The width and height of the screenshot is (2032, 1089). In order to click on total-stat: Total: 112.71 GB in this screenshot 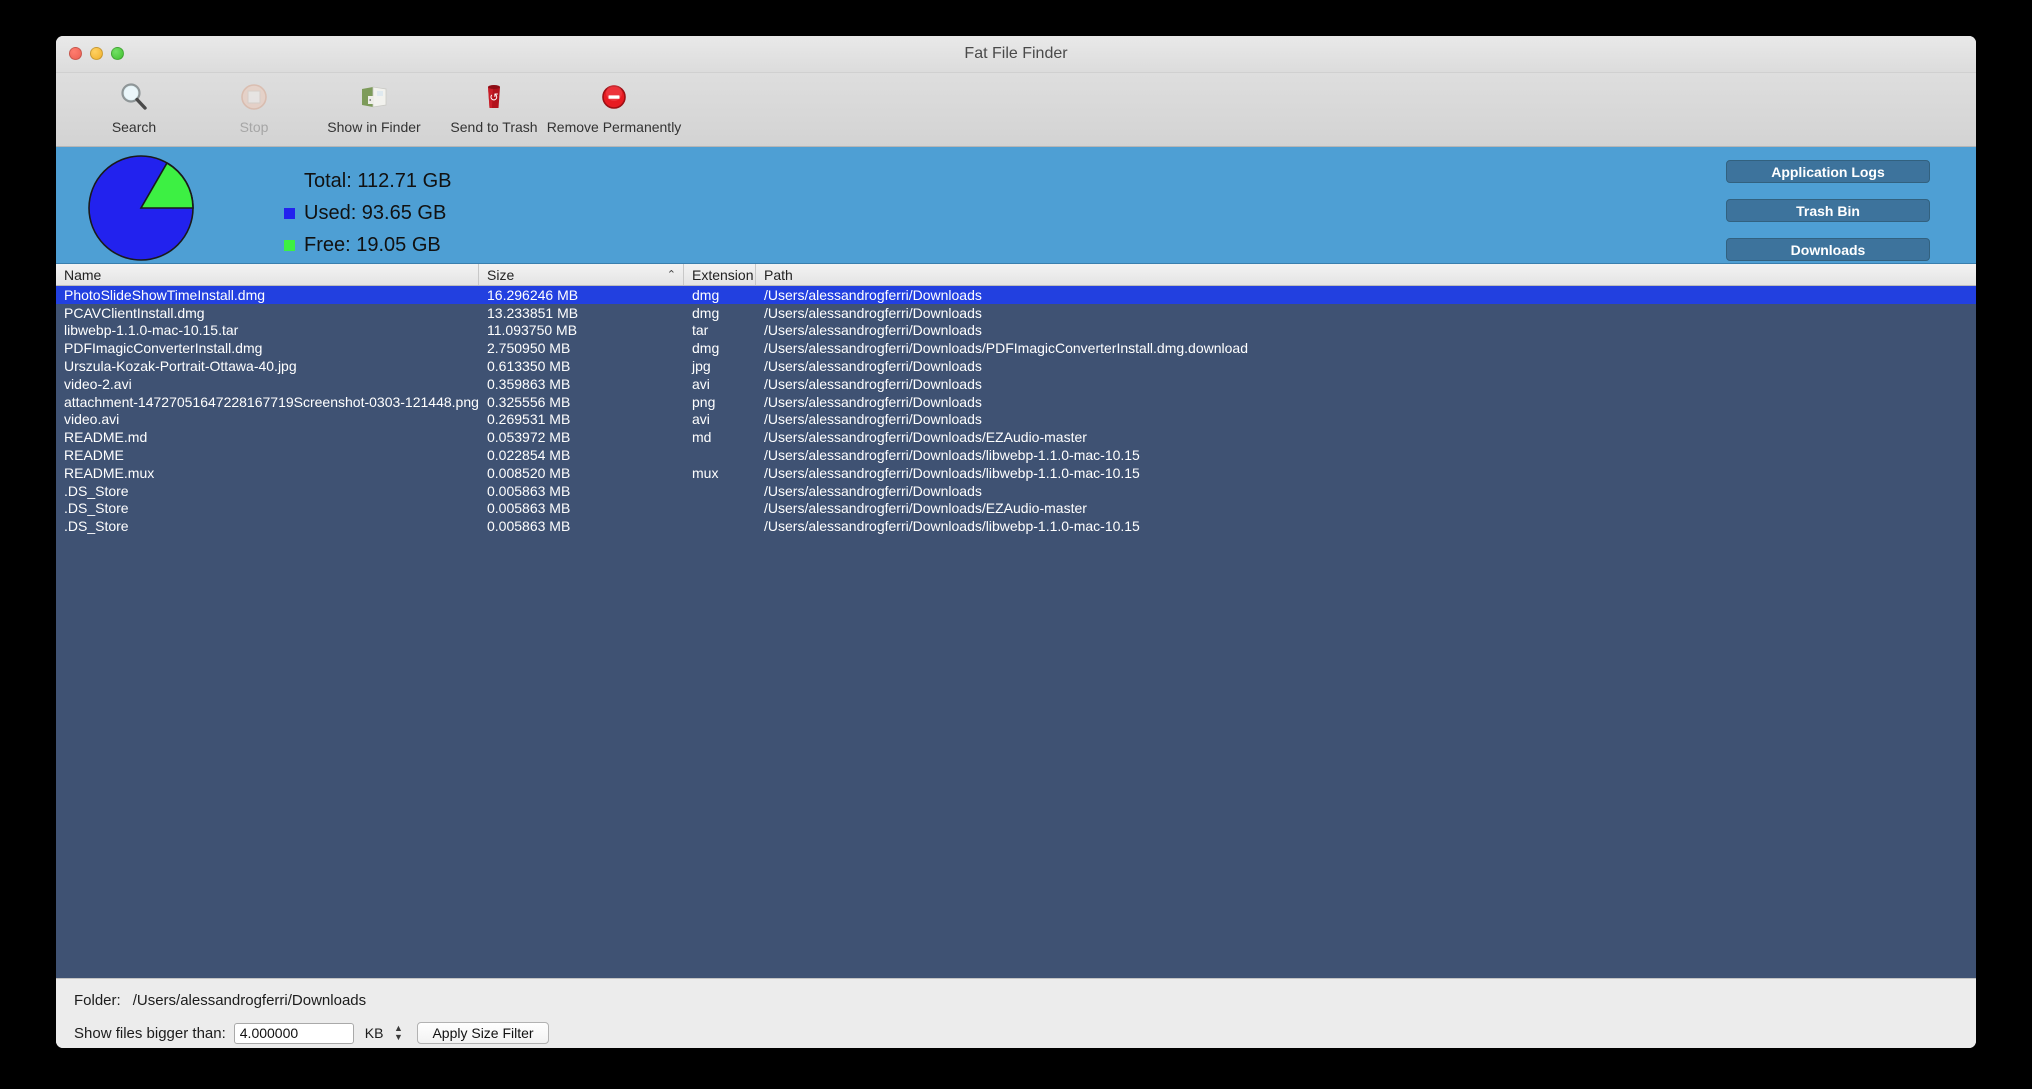, I will do `click(368, 181)`.